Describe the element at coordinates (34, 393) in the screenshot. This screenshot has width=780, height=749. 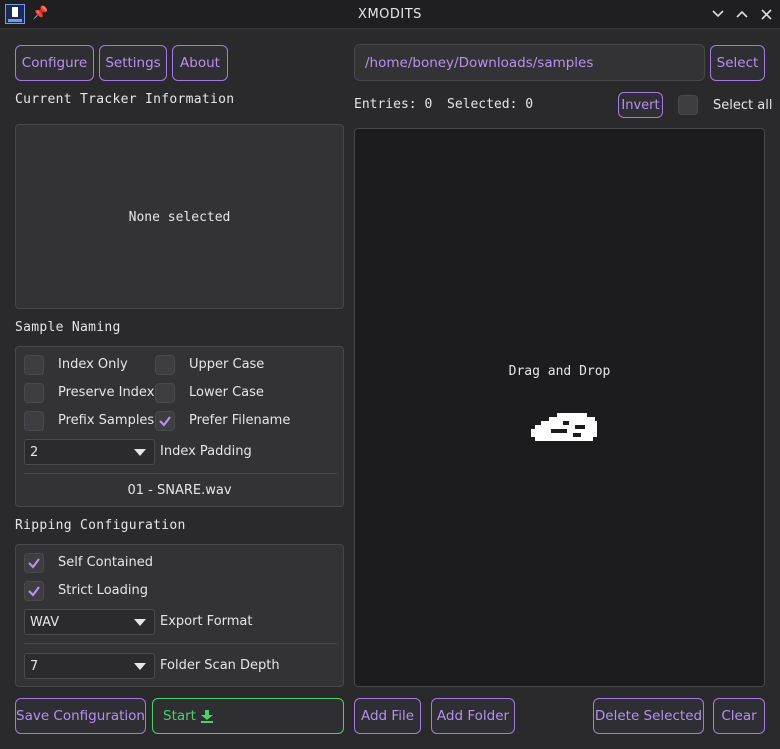
I see `preserve-index-checkbox` at that location.